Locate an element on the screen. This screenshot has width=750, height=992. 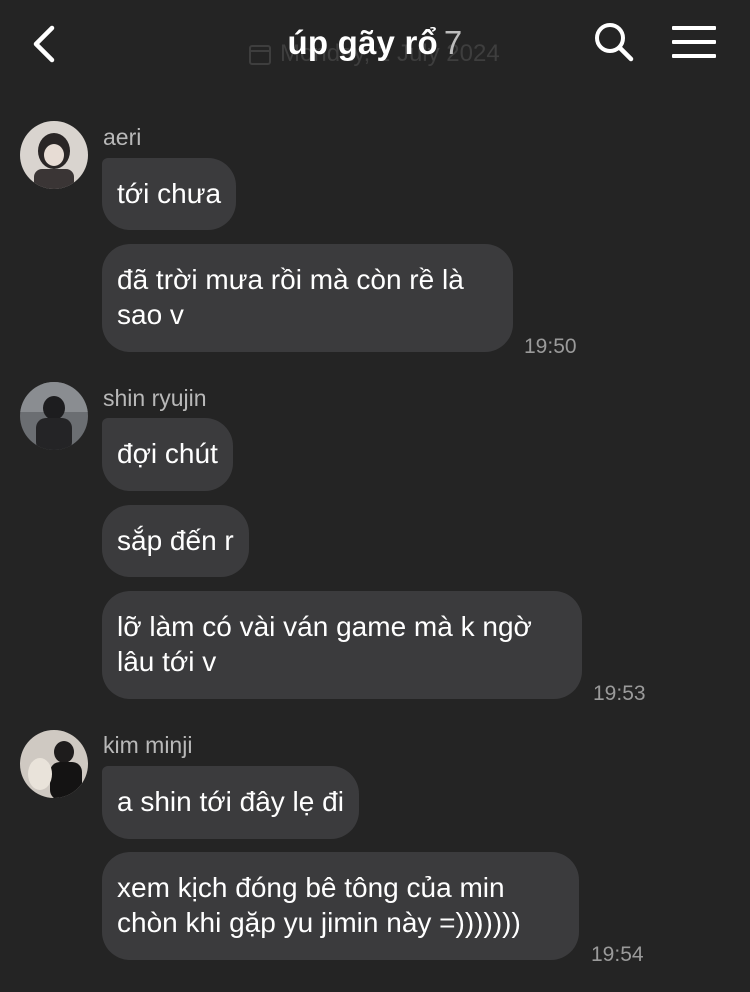
message-bubble: đợi chút is located at coordinates (167, 454).